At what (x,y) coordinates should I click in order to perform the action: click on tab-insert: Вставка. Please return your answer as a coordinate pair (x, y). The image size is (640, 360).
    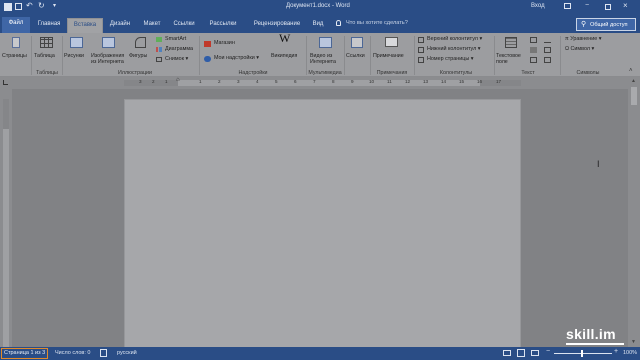
    Looking at the image, I should click on (85, 25).